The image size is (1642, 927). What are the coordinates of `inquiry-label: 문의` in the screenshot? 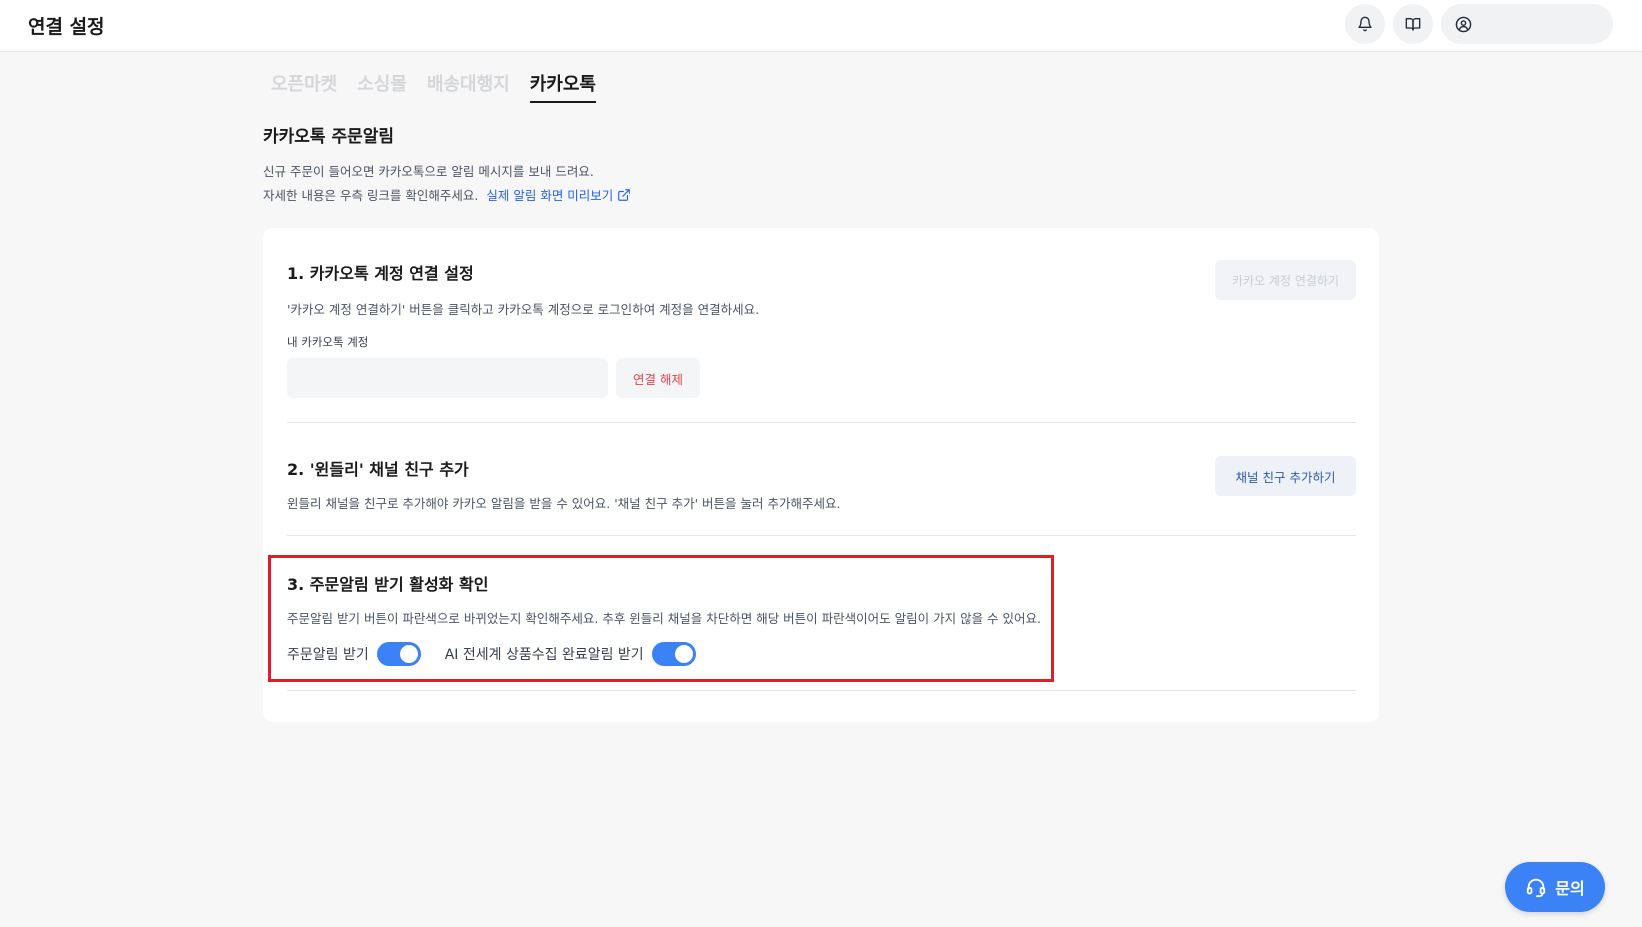 It's located at (1570, 888).